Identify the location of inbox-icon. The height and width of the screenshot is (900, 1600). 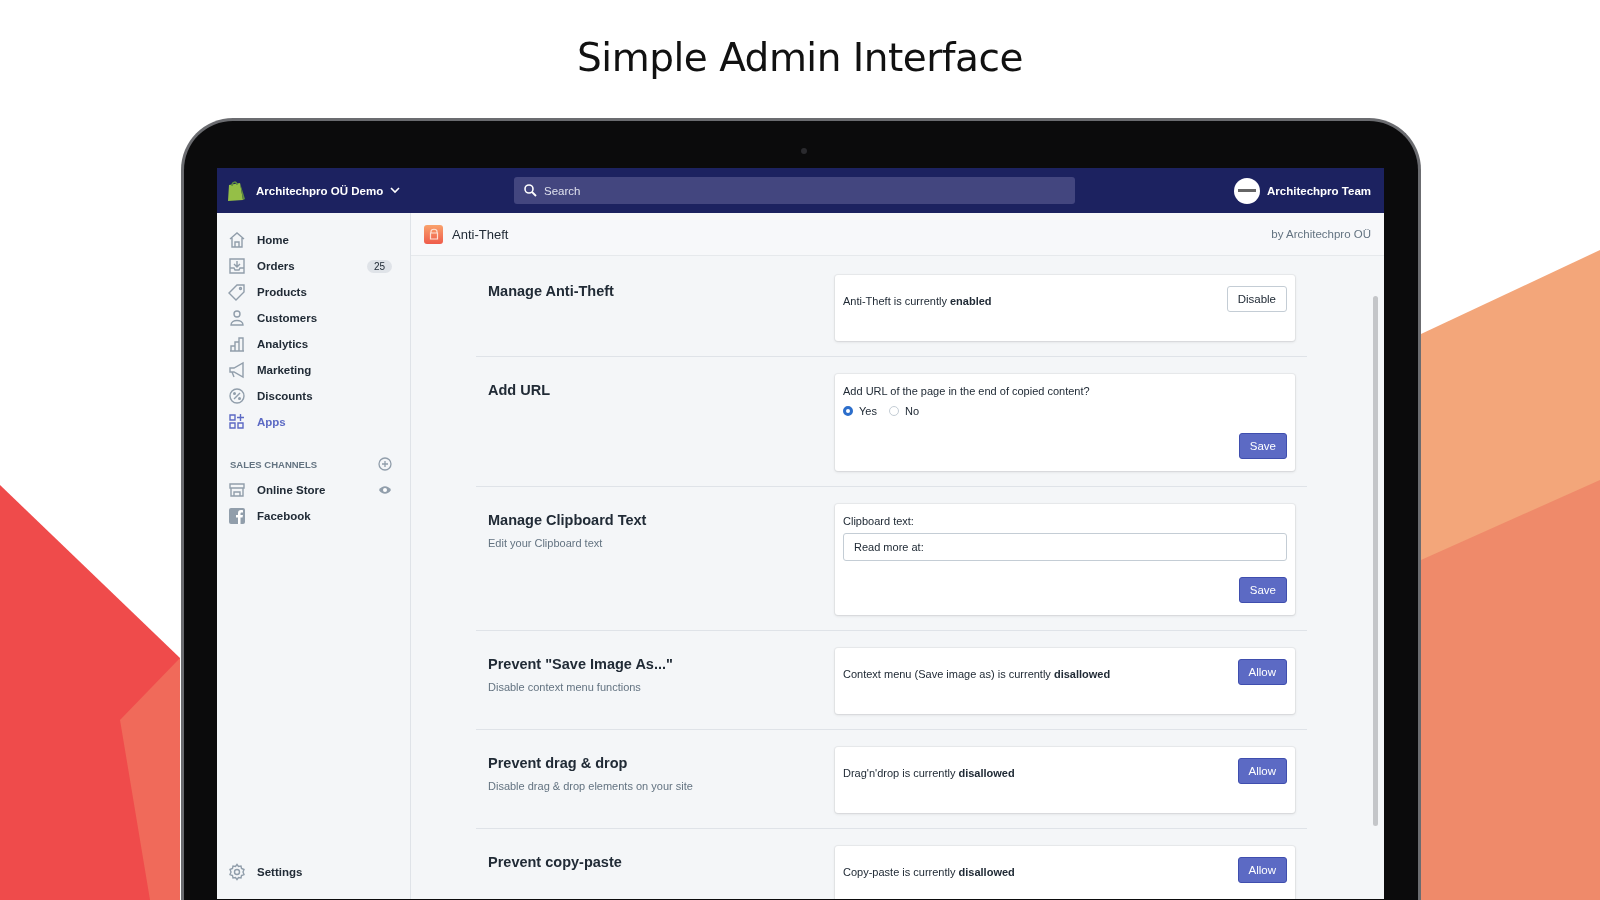
(237, 266).